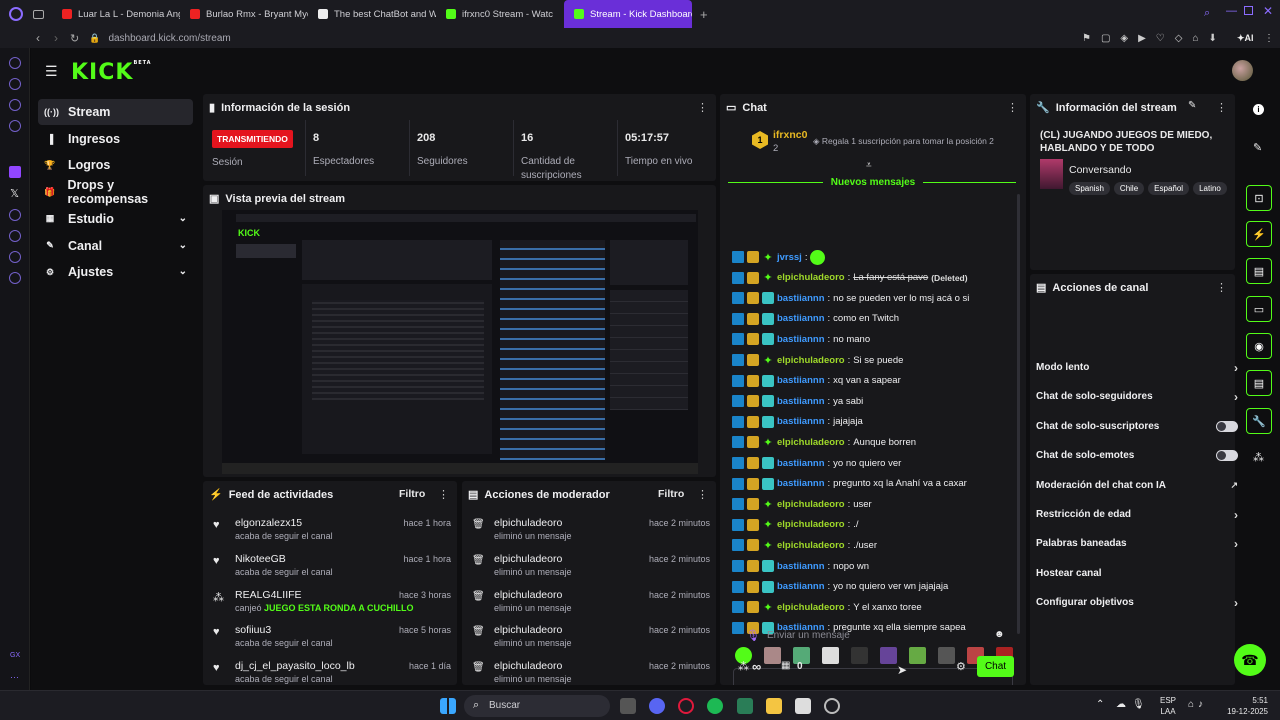 The image size is (1280, 720). What do you see at coordinates (815, 319) in the screenshot?
I see `chat-message: bastiiannn: como en Twitch` at bounding box center [815, 319].